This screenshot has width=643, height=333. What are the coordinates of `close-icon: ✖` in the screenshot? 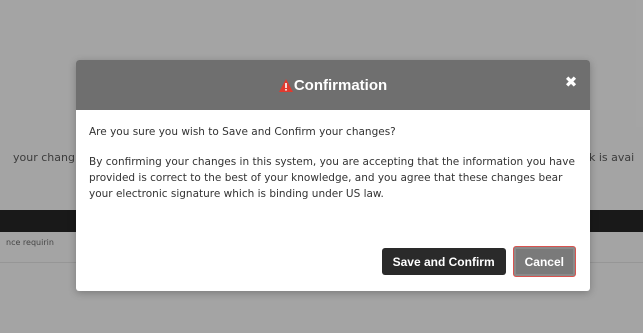 It's located at (571, 82).